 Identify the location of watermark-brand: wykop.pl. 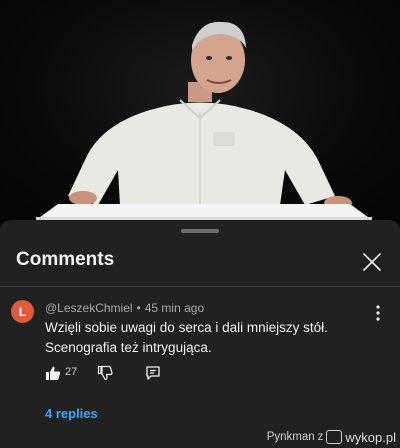
(370, 437).